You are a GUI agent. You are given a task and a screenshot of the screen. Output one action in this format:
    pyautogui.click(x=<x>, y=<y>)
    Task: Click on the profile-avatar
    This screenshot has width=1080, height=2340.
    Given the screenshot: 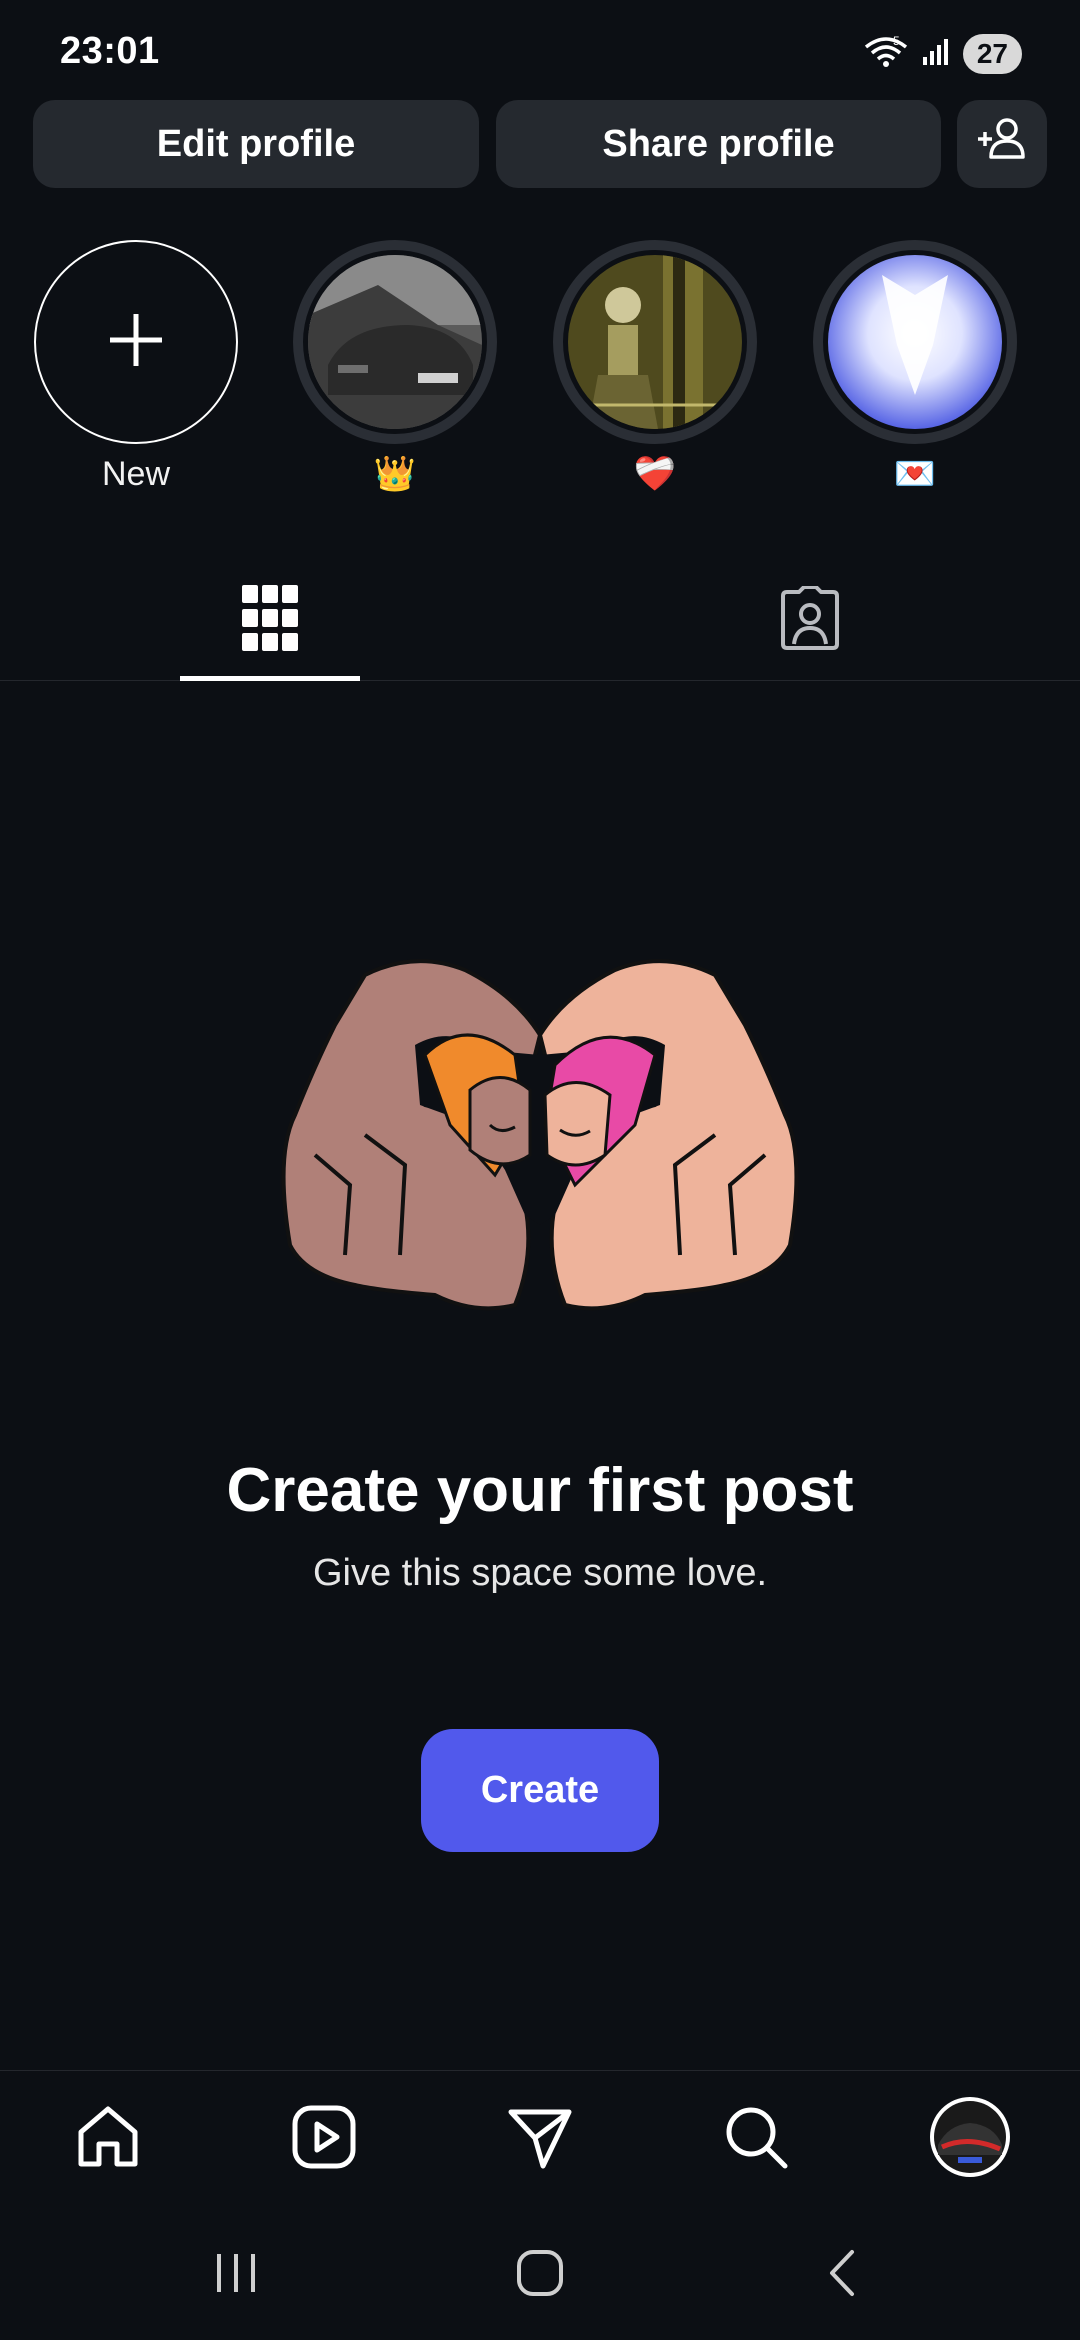 What is the action you would take?
    pyautogui.click(x=970, y=2139)
    